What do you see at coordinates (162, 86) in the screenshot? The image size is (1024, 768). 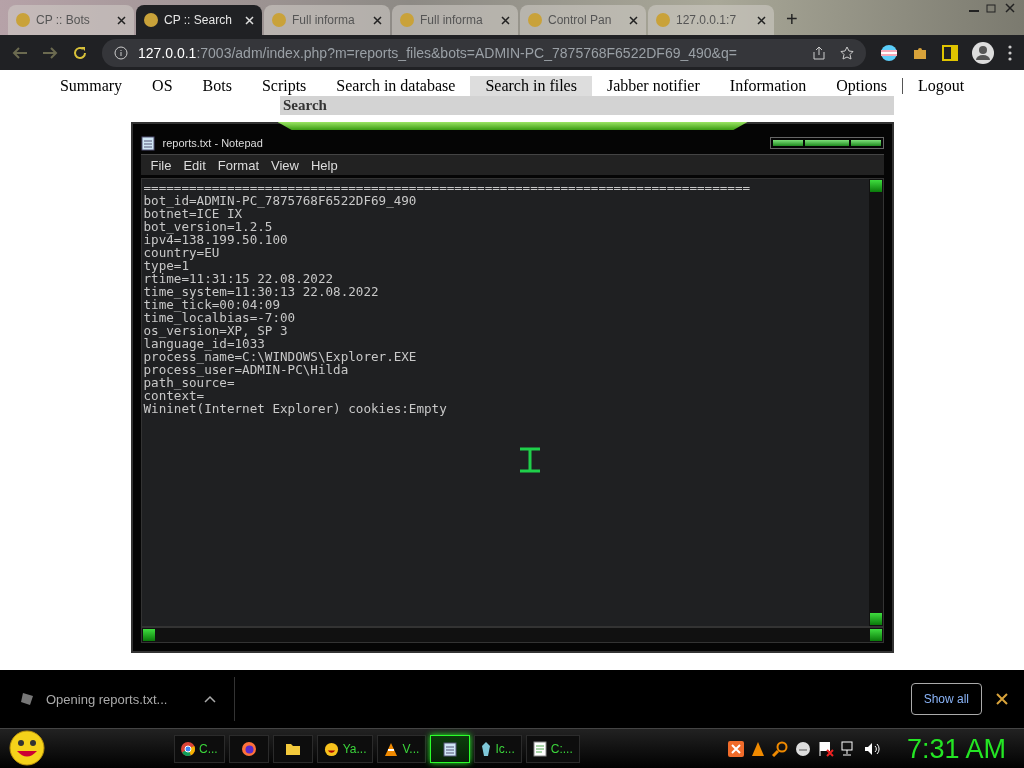 I see `nav-link: OS` at bounding box center [162, 86].